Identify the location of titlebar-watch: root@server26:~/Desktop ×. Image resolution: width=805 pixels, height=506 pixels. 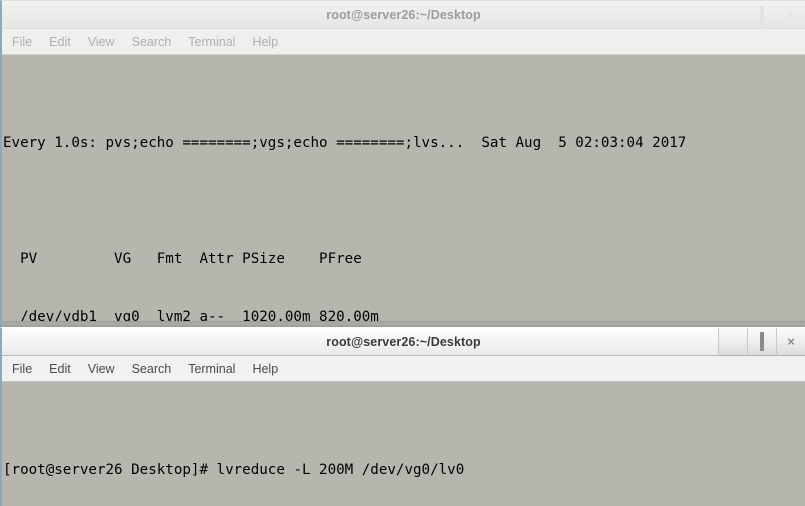
(403, 15).